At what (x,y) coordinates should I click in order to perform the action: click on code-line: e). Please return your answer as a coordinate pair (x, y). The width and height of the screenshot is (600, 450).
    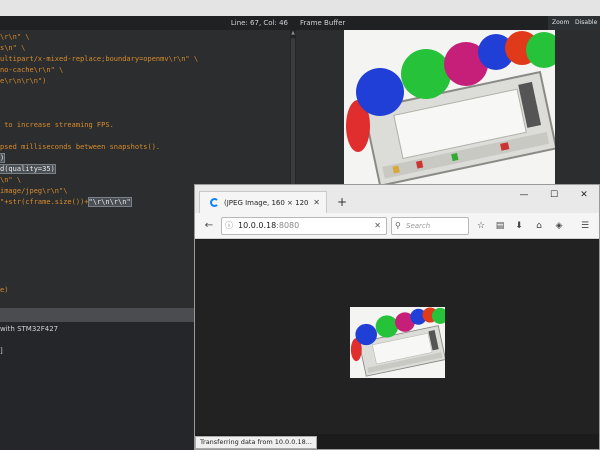
    Looking at the image, I should click on (4, 290).